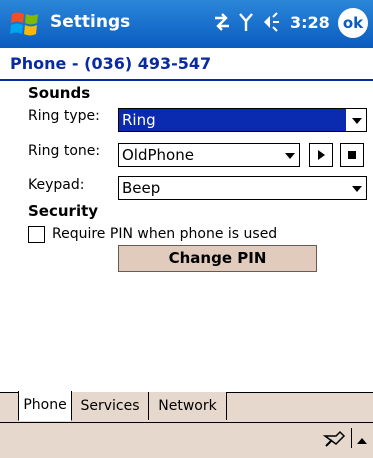 This screenshot has height=458, width=373. What do you see at coordinates (209, 155) in the screenshot?
I see `ring-tone-dropdown: OldPhone` at bounding box center [209, 155].